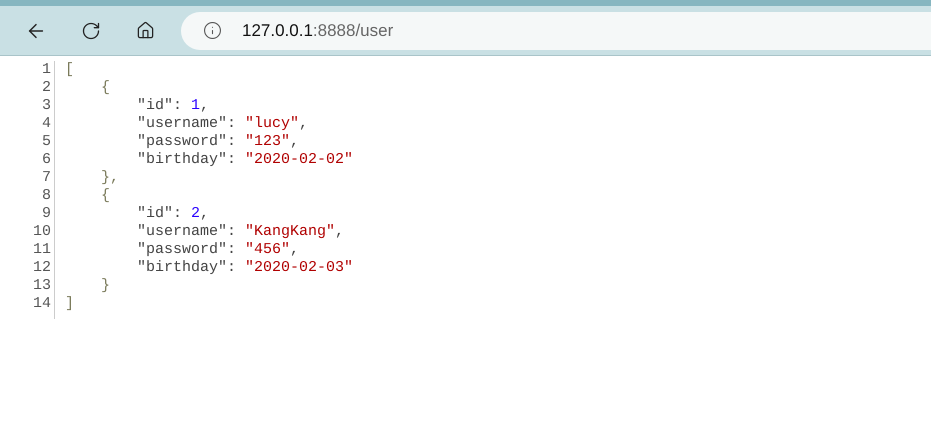 This screenshot has height=436, width=931. What do you see at coordinates (218, 142) in the screenshot?
I see `code-line: "password": "123",` at bounding box center [218, 142].